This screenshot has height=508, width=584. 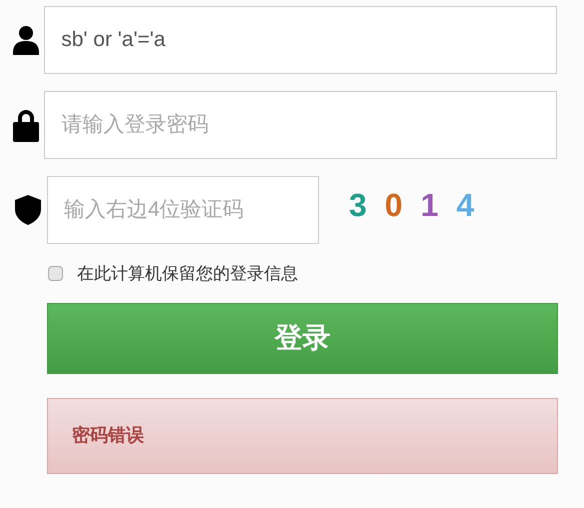 I want to click on captcha-digit: 4, so click(x=465, y=205).